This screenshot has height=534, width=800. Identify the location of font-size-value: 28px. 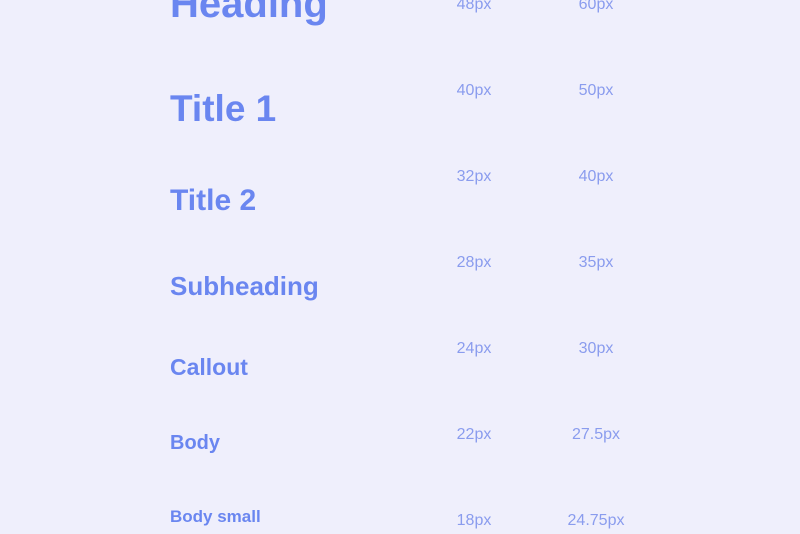
(474, 262).